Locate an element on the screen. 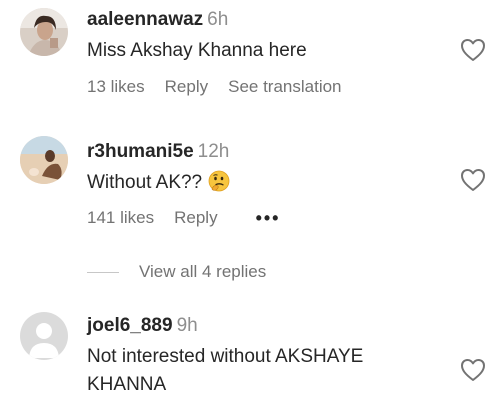 The width and height of the screenshot is (500, 400). comment-text-content: Without AK?? is located at coordinates (145, 182).